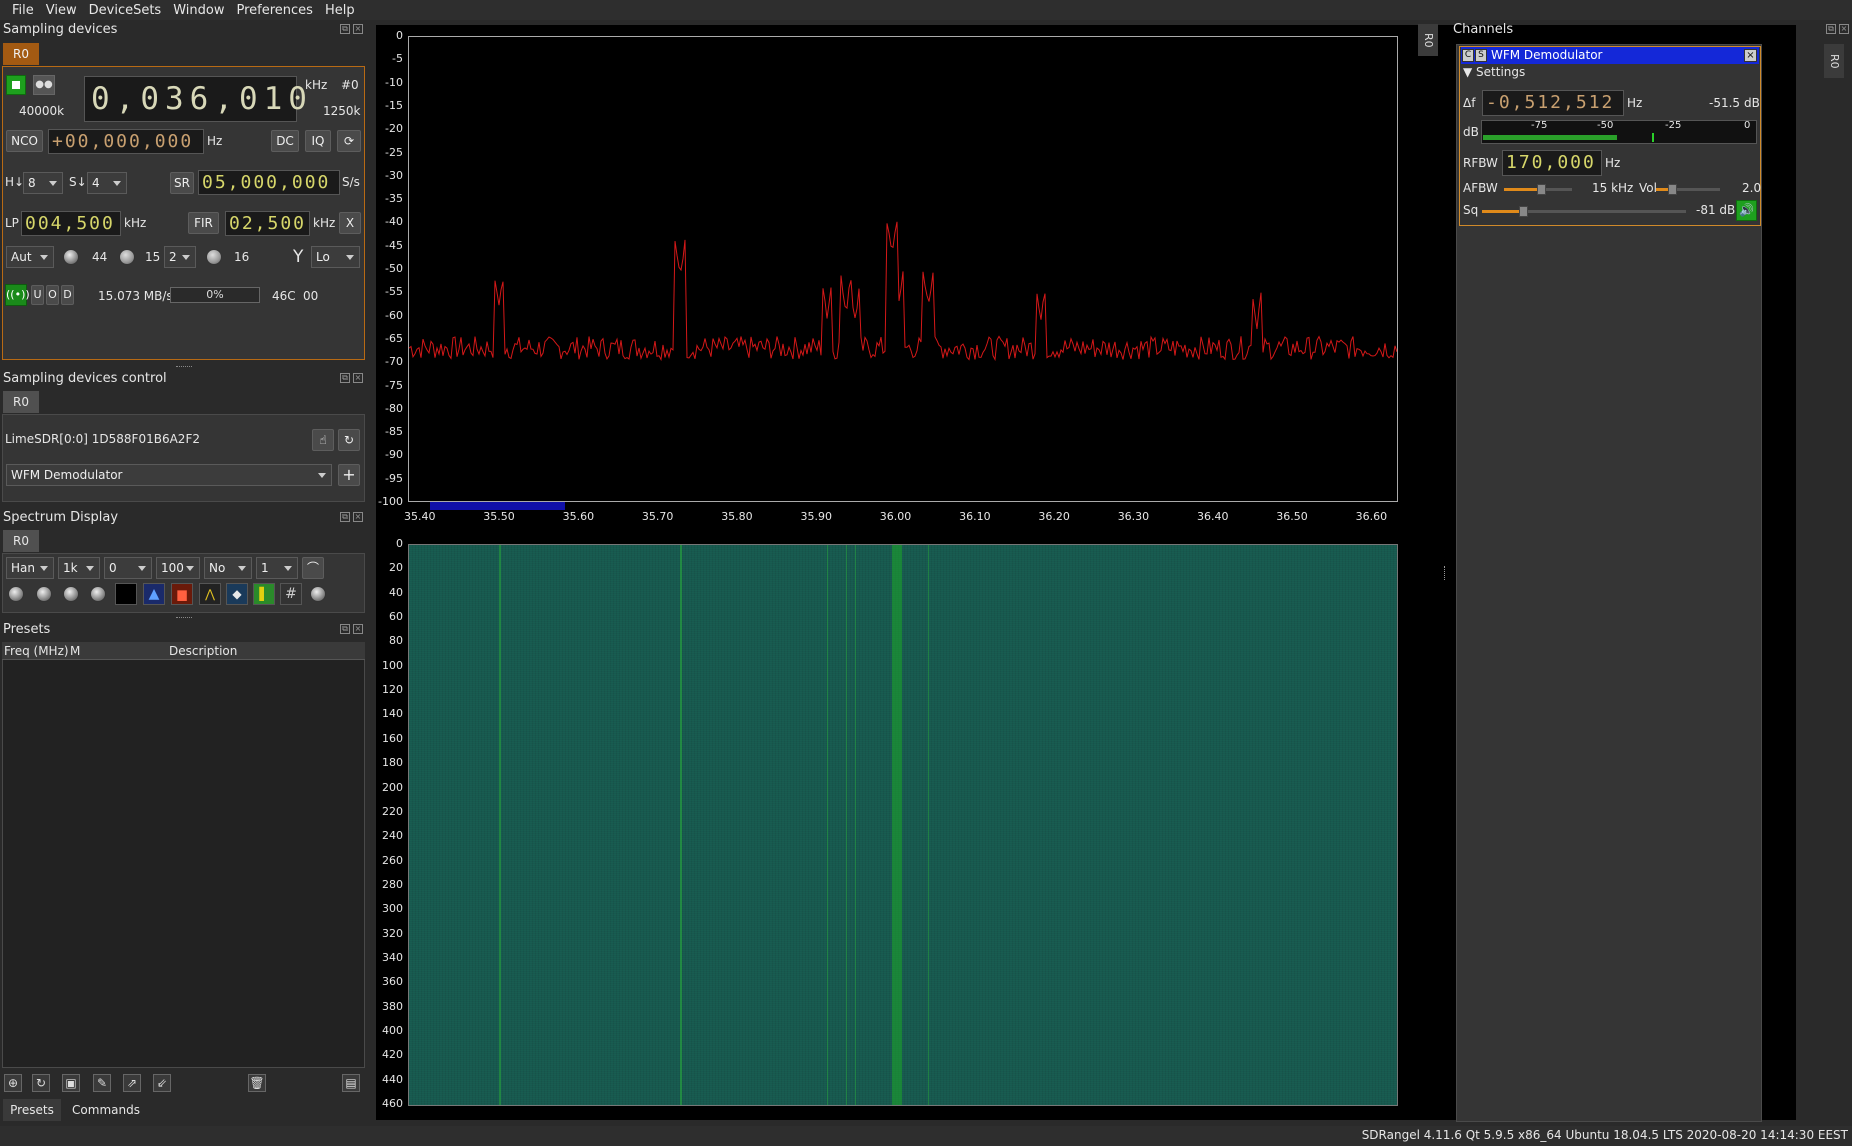 This screenshot has width=1852, height=1146. I want to click on menu-file: File, so click(23, 10).